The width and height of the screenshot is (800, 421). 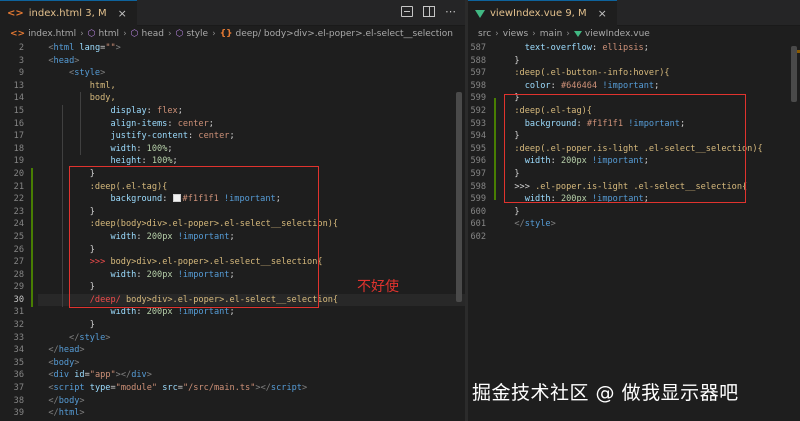 What do you see at coordinates (251, 401) in the screenshot?
I see `code-line: </body>` at bounding box center [251, 401].